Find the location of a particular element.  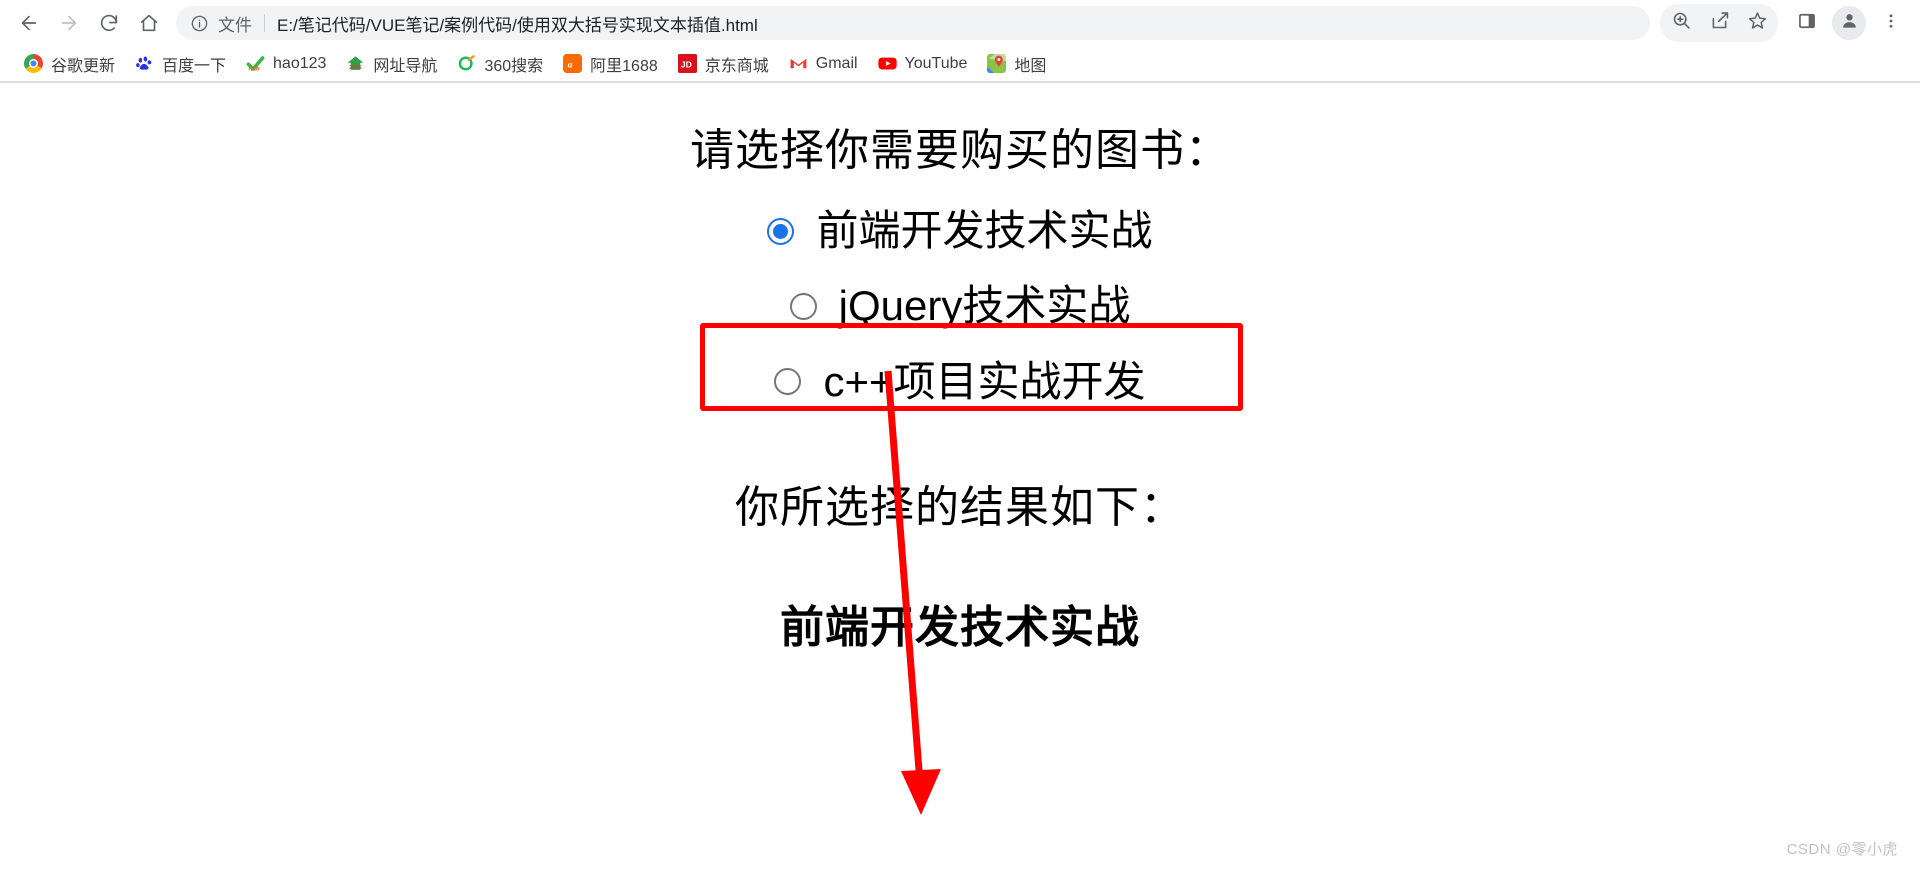

home-icon is located at coordinates (149, 23).